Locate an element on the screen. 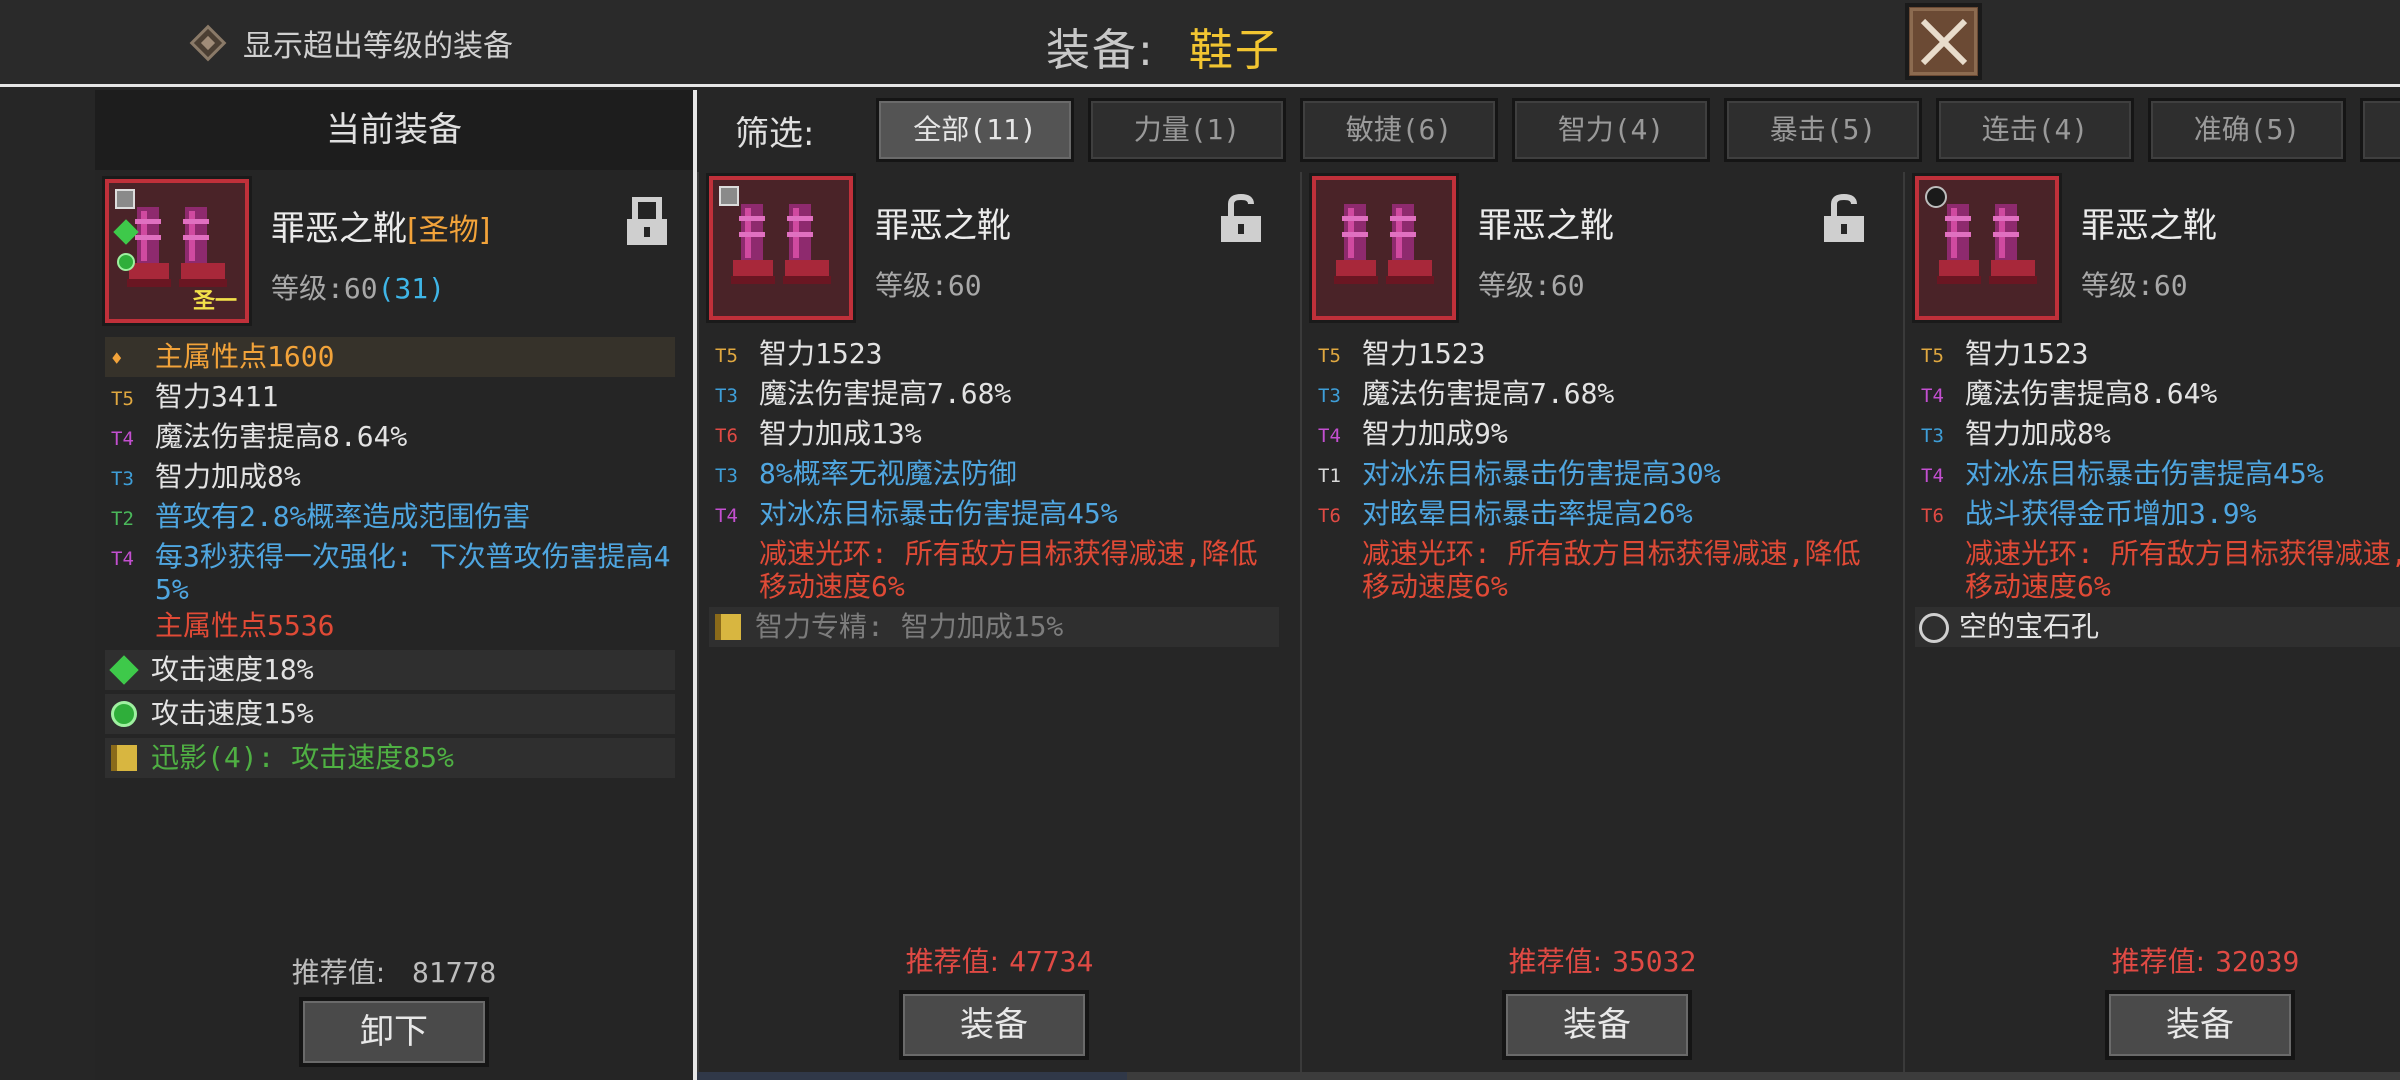 The width and height of the screenshot is (2400, 1080). attr-row: T6 战斗获得金币增加3.9% is located at coordinates (2157, 514).